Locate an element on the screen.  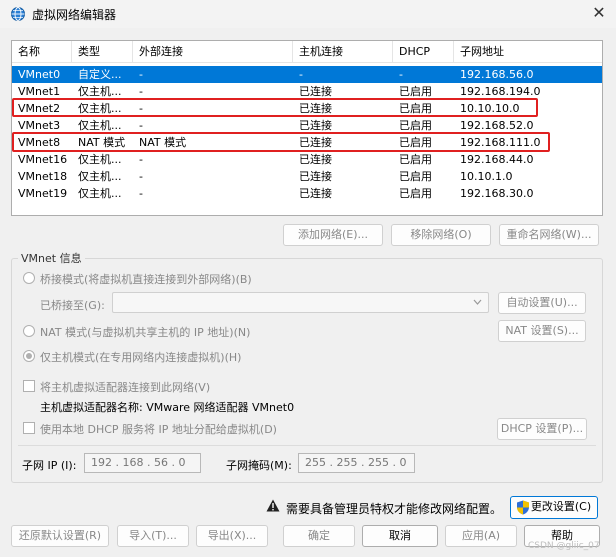
table-row: VMnet0 自定义... - - - 192.168.56.0 is located at coordinates (307, 74).